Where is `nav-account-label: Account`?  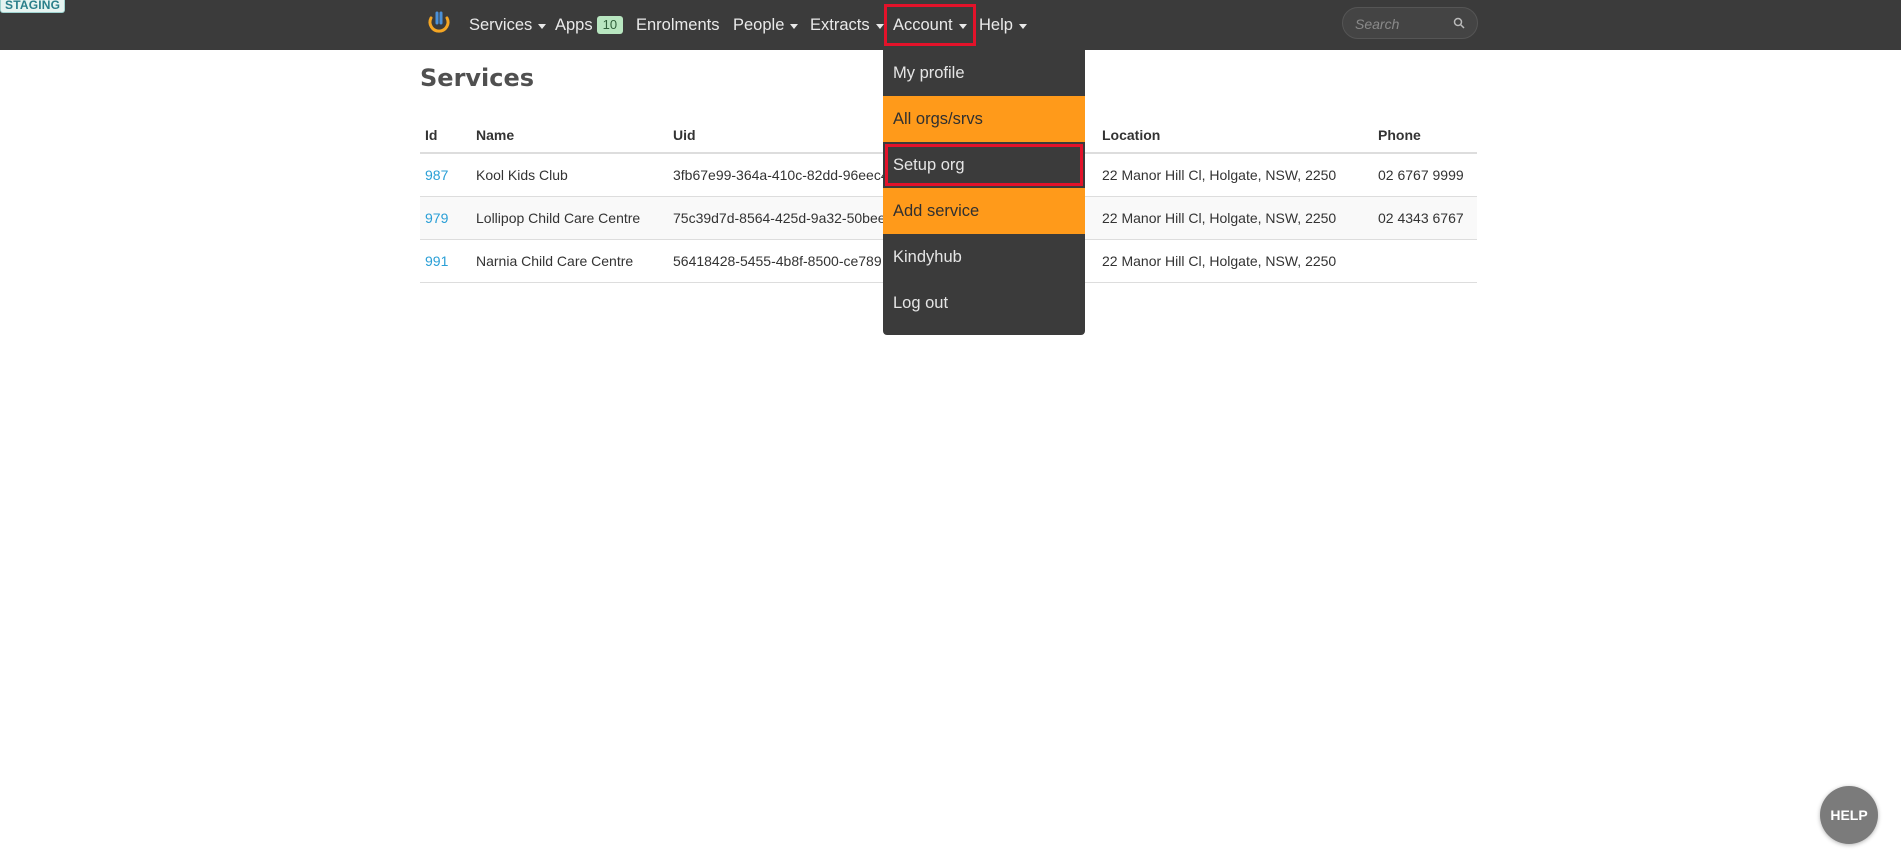 nav-account-label: Account is located at coordinates (923, 24).